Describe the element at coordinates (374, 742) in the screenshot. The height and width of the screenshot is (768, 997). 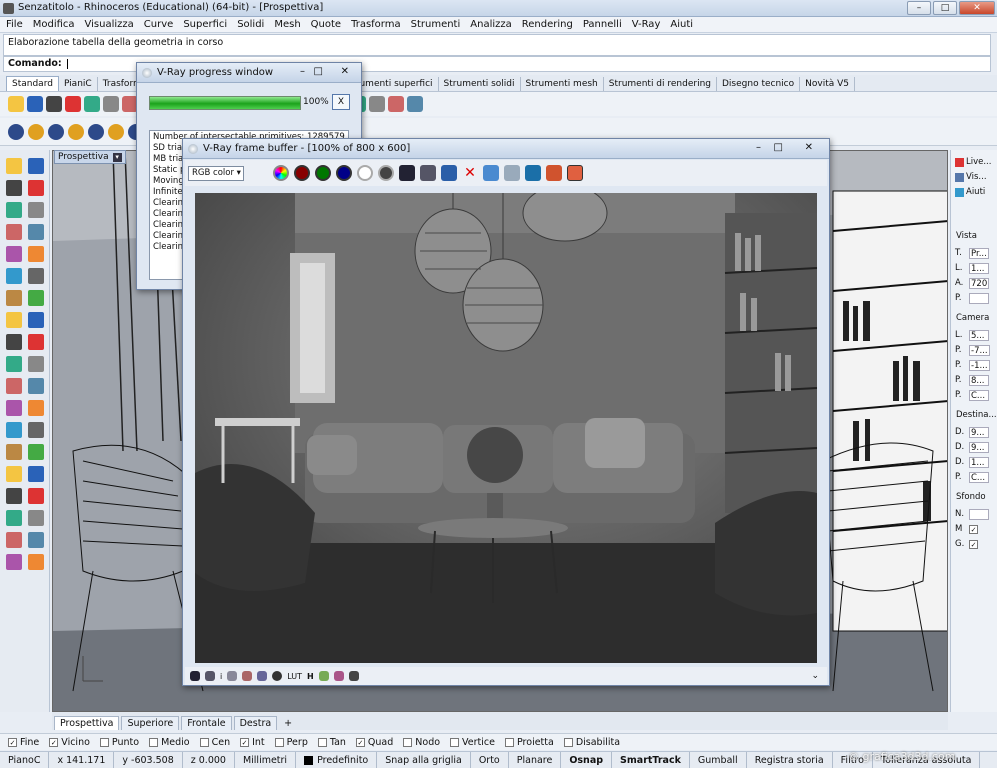
I see `osnap-quad: ✓ Quad` at that location.